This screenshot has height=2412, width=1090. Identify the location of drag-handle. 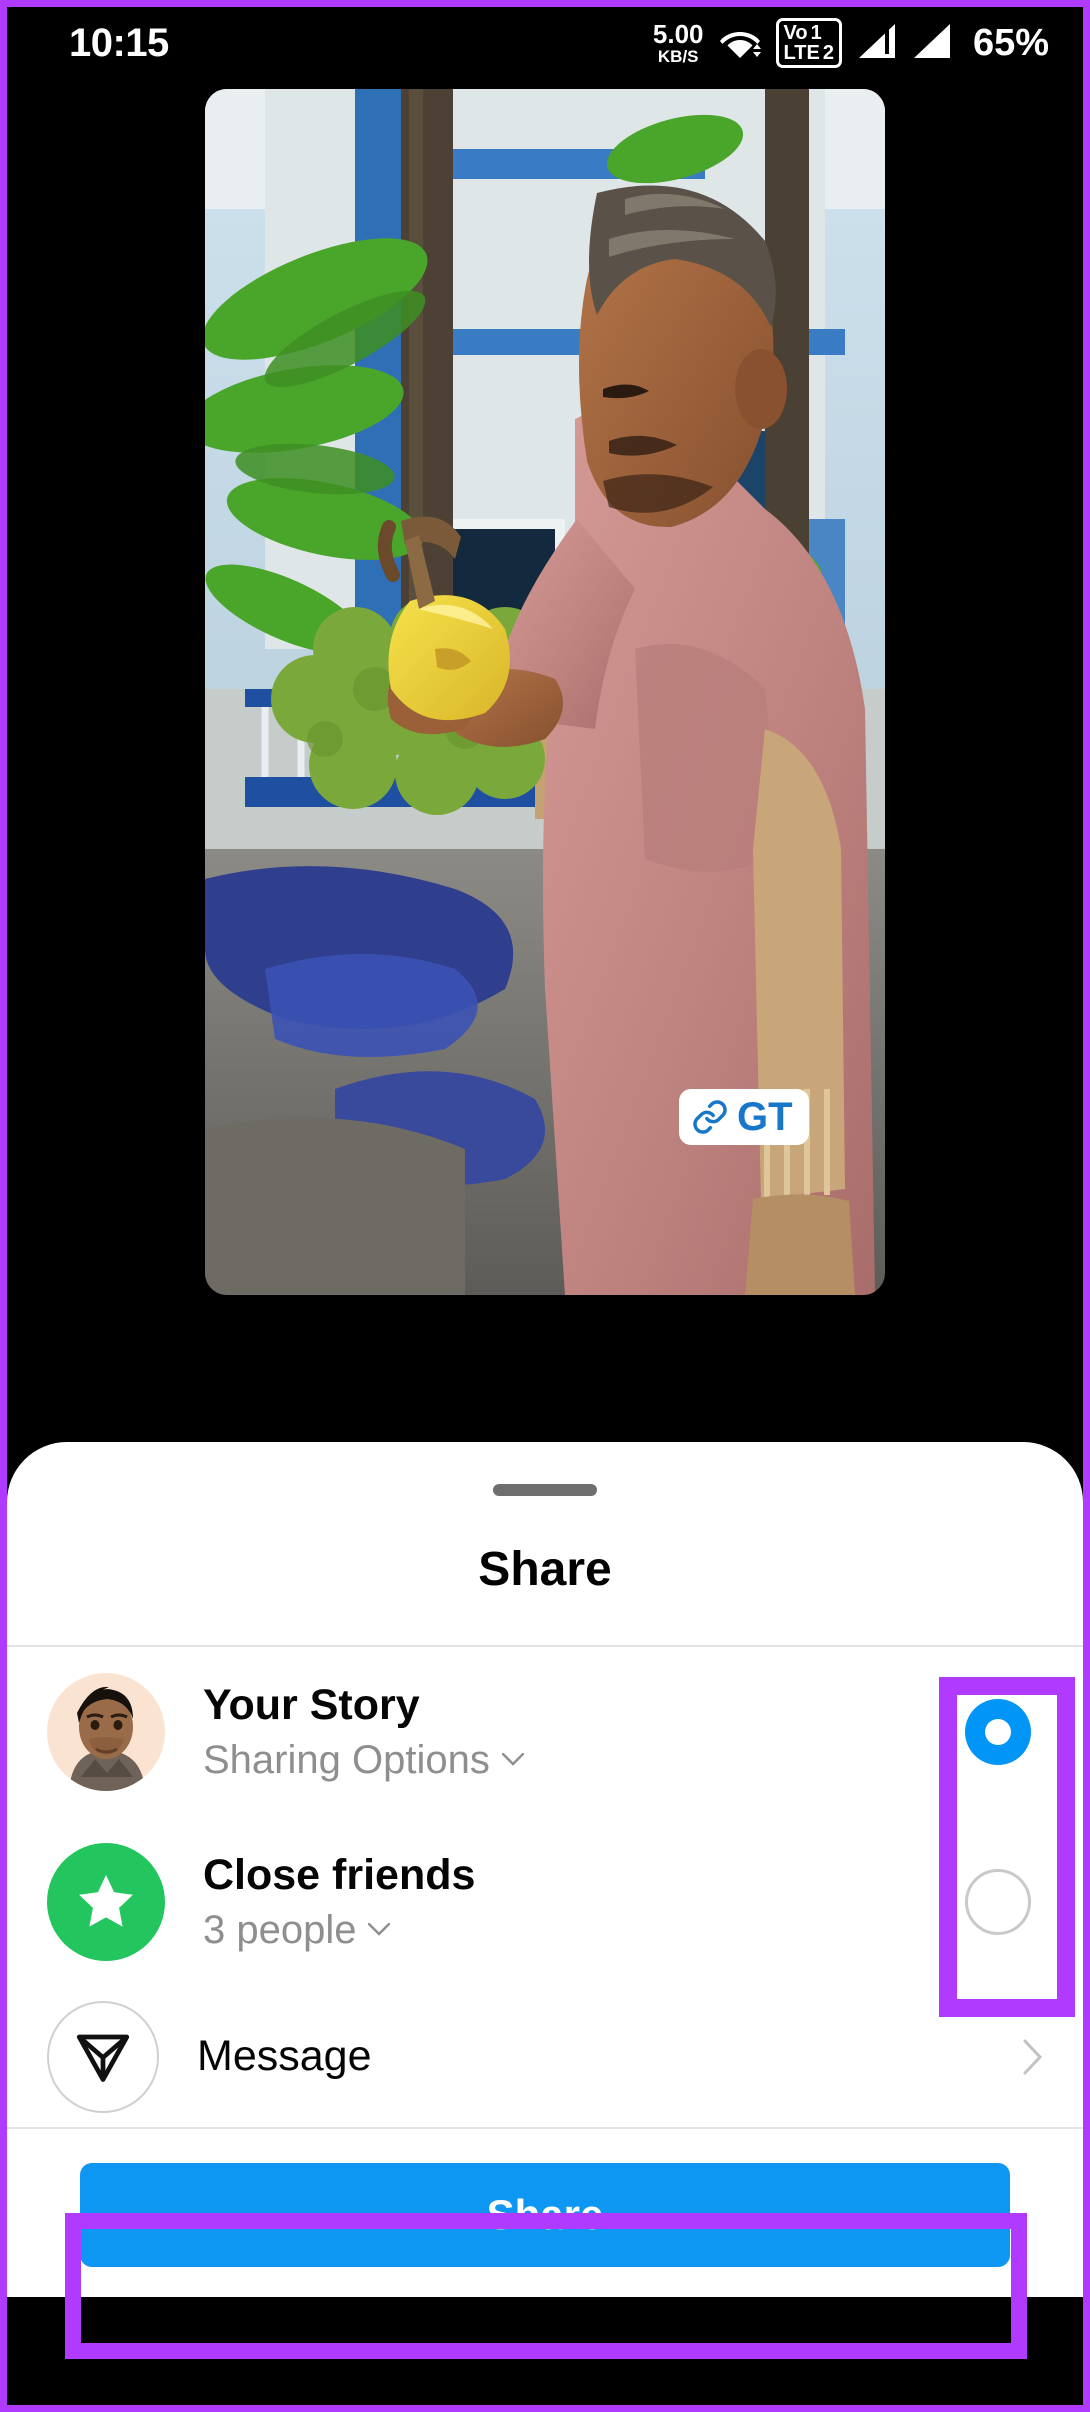
(545, 1490).